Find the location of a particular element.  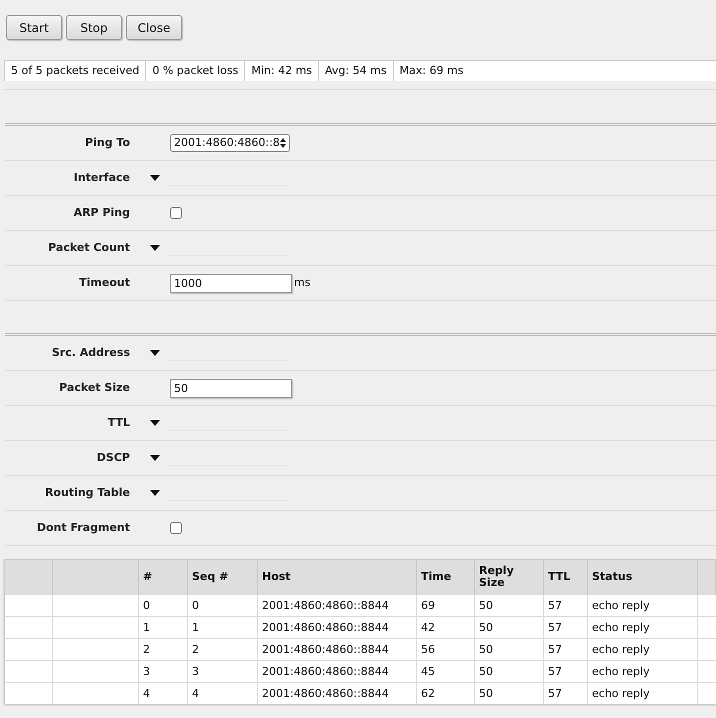

status-item: Min: 42 ms is located at coordinates (281, 71).